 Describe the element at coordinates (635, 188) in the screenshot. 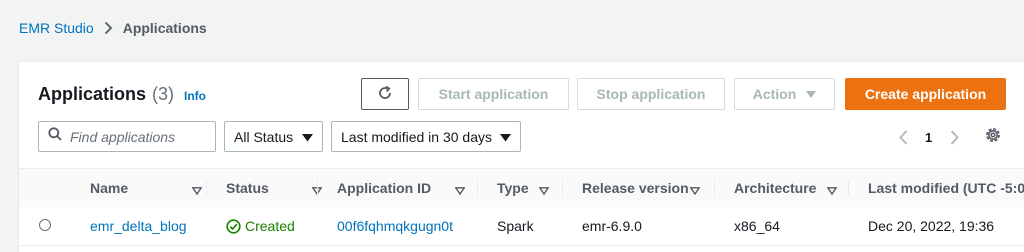

I see `column-label: Release version` at that location.